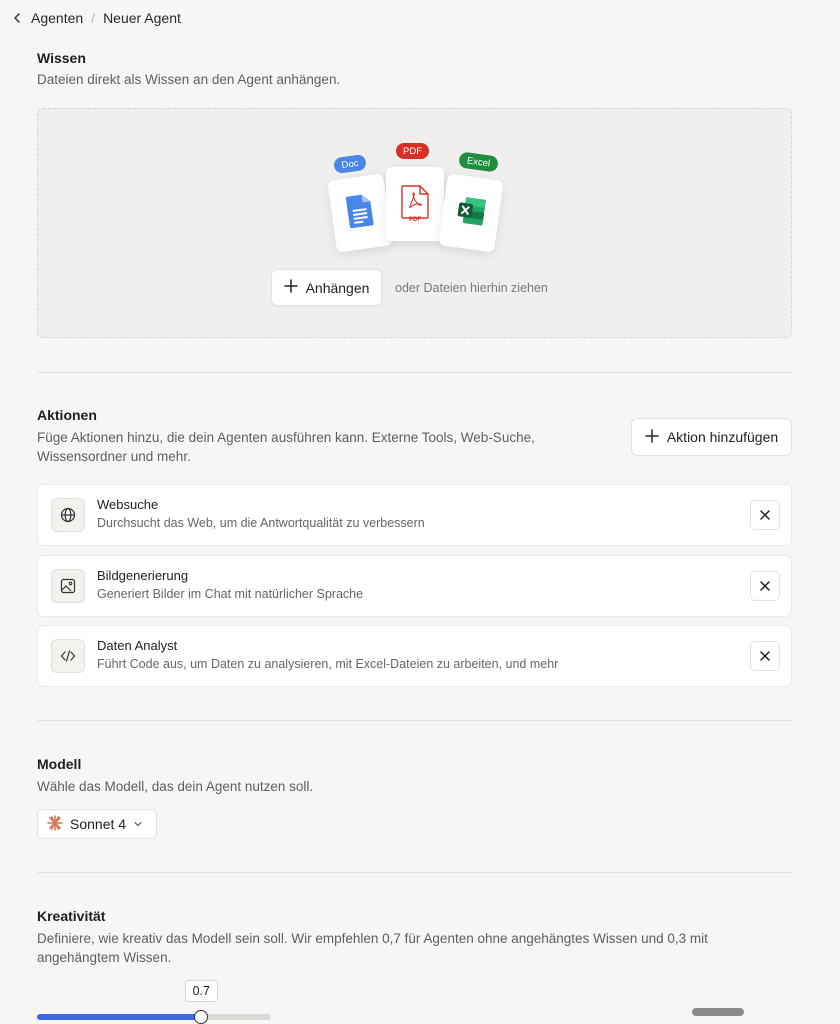 The width and height of the screenshot is (840, 1024). I want to click on breadcrumb: Agenten / Neuer Agent, so click(420, 18).